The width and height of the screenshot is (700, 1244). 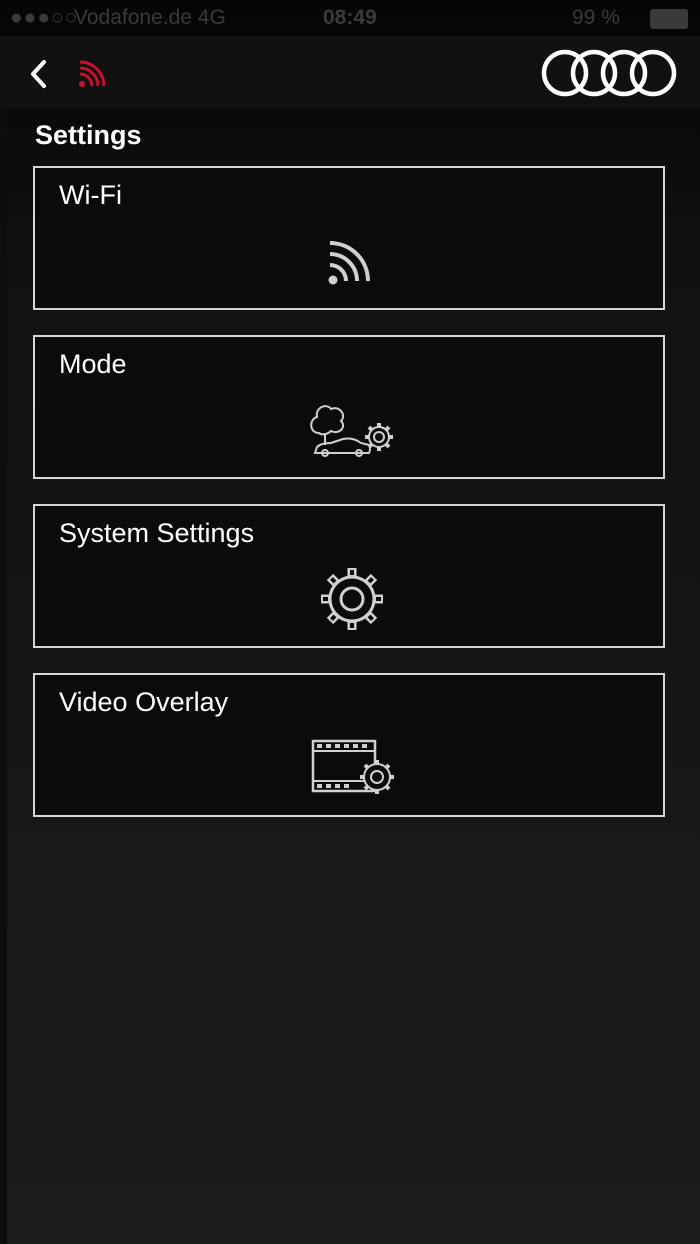 I want to click on wifi-signal-icon, so click(x=92, y=73).